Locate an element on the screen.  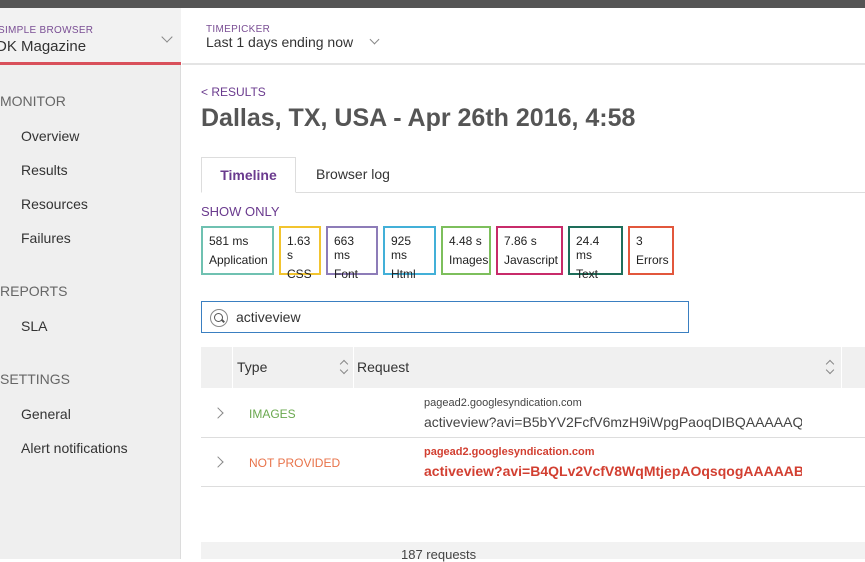
tabs-divider is located at coordinates (533, 192).